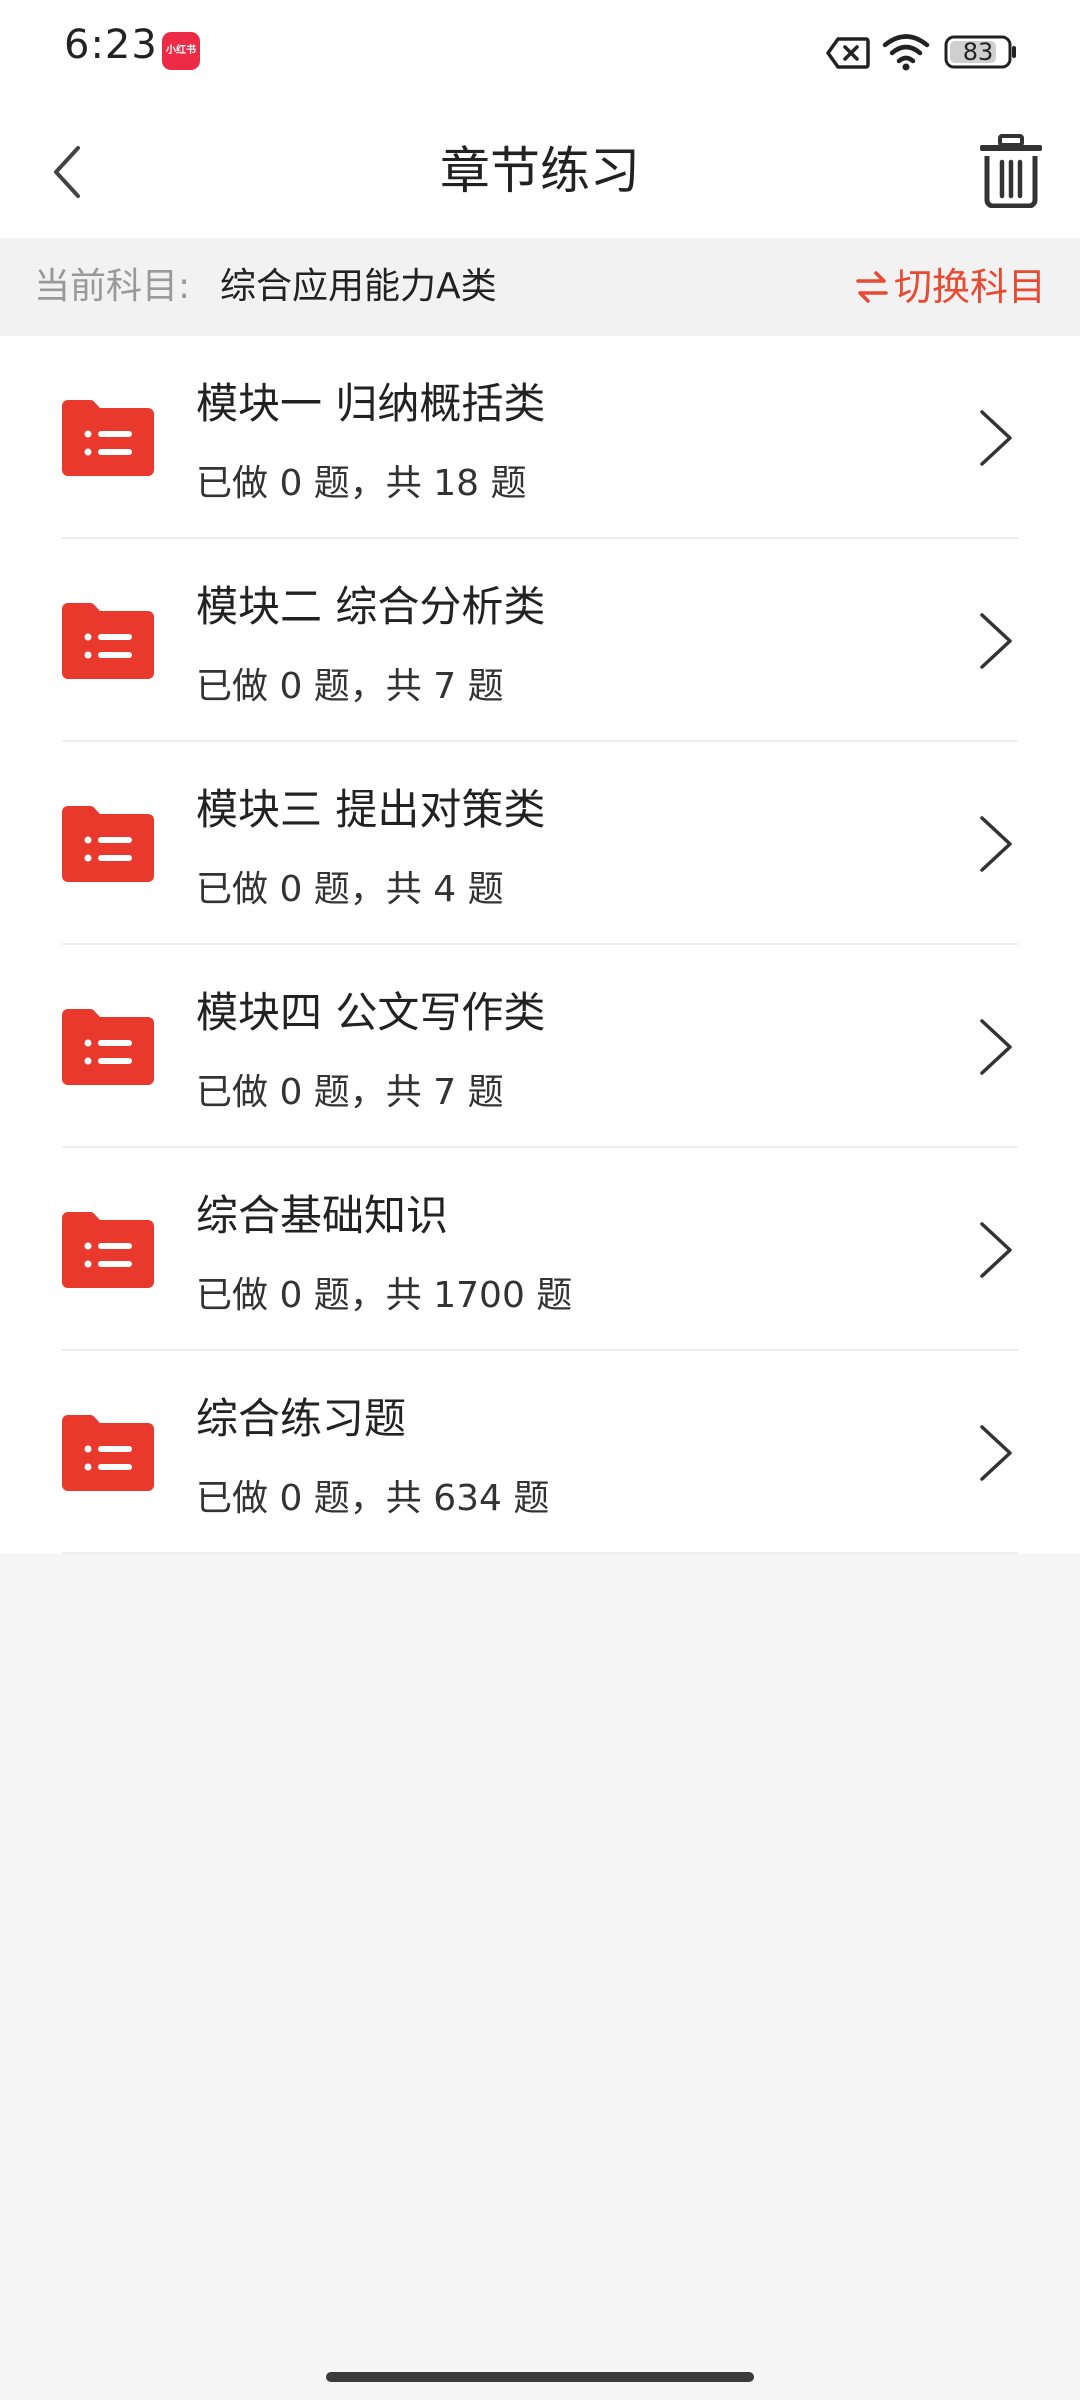 This screenshot has width=1080, height=2400. I want to click on list-item: 模块一 归纳概括类 已做 0 题，共 18 题, so click(540, 437).